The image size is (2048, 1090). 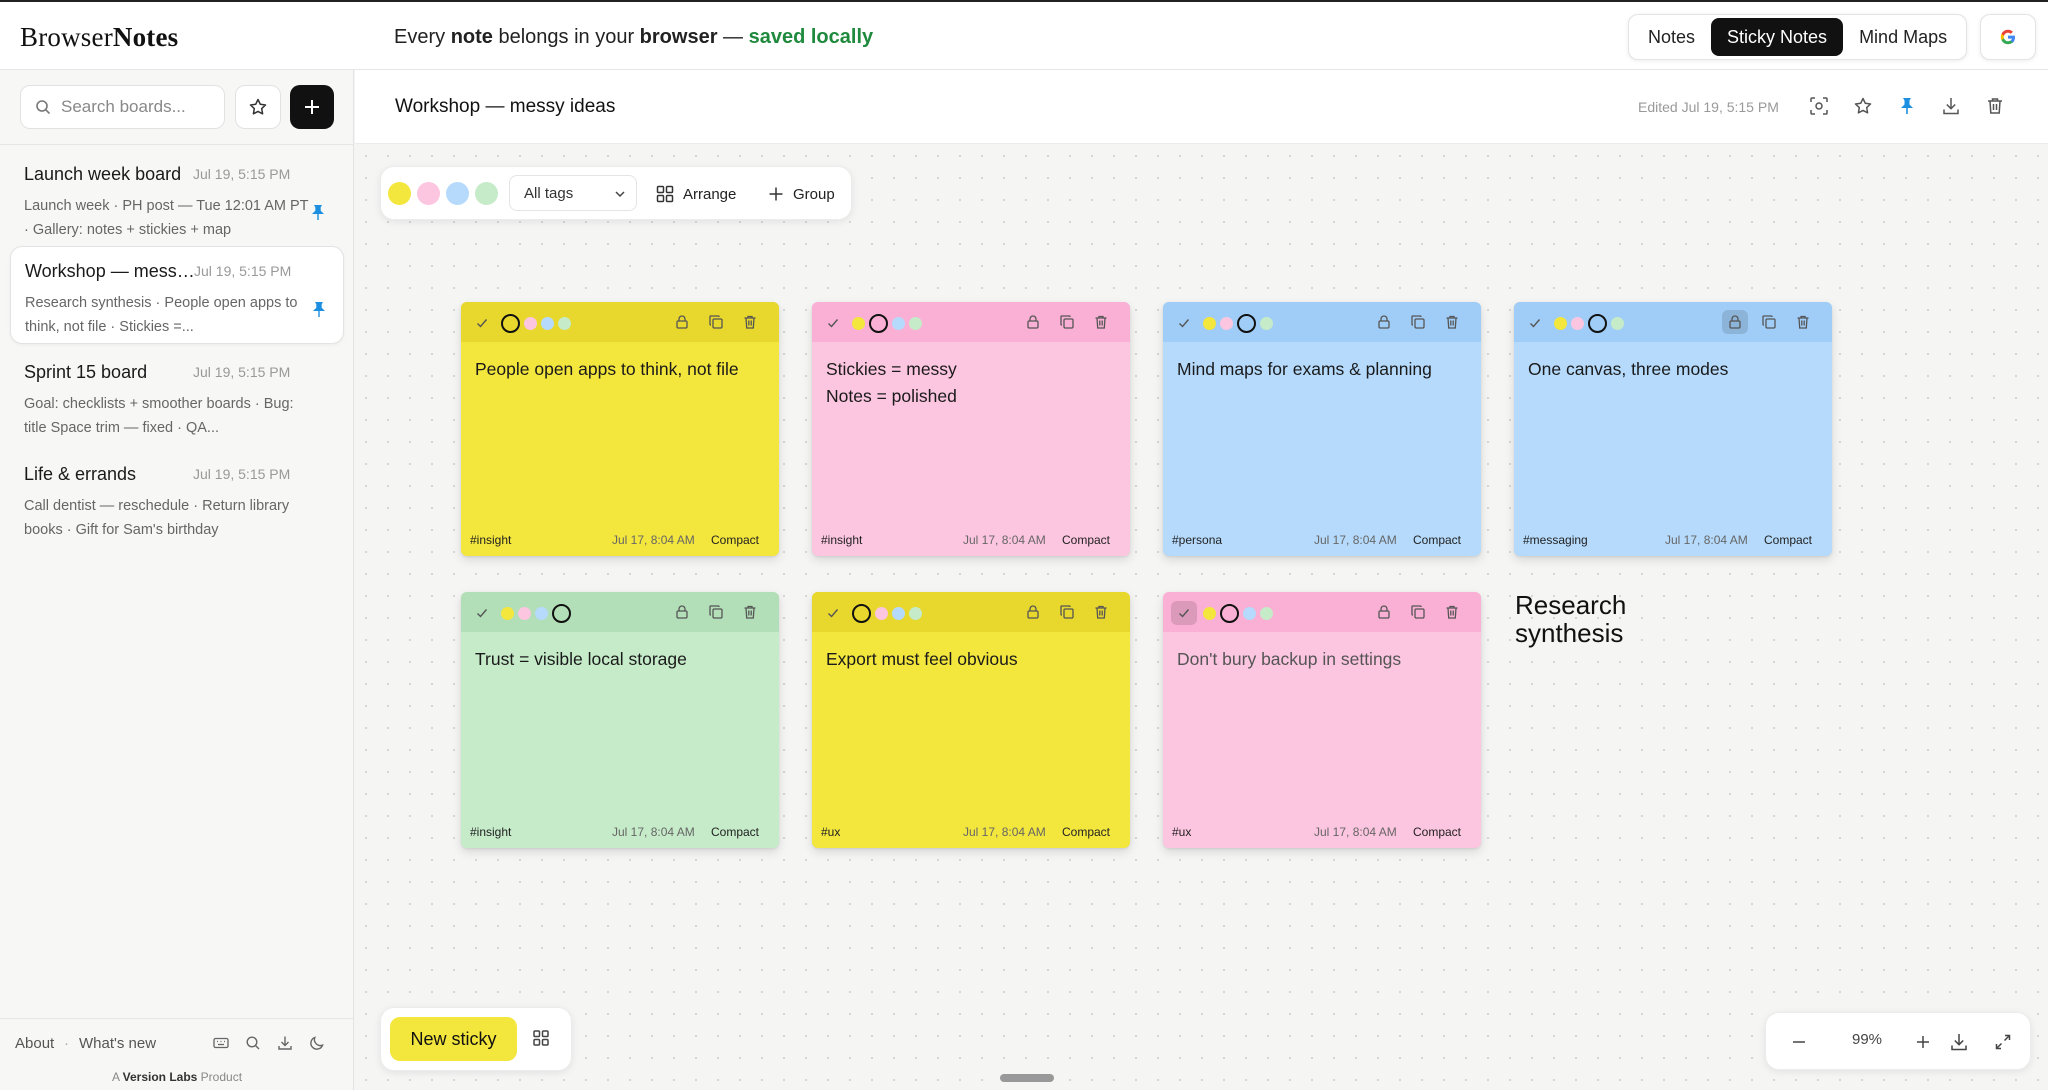 What do you see at coordinates (1959, 1042) in the screenshot?
I see `download-canvas-button` at bounding box center [1959, 1042].